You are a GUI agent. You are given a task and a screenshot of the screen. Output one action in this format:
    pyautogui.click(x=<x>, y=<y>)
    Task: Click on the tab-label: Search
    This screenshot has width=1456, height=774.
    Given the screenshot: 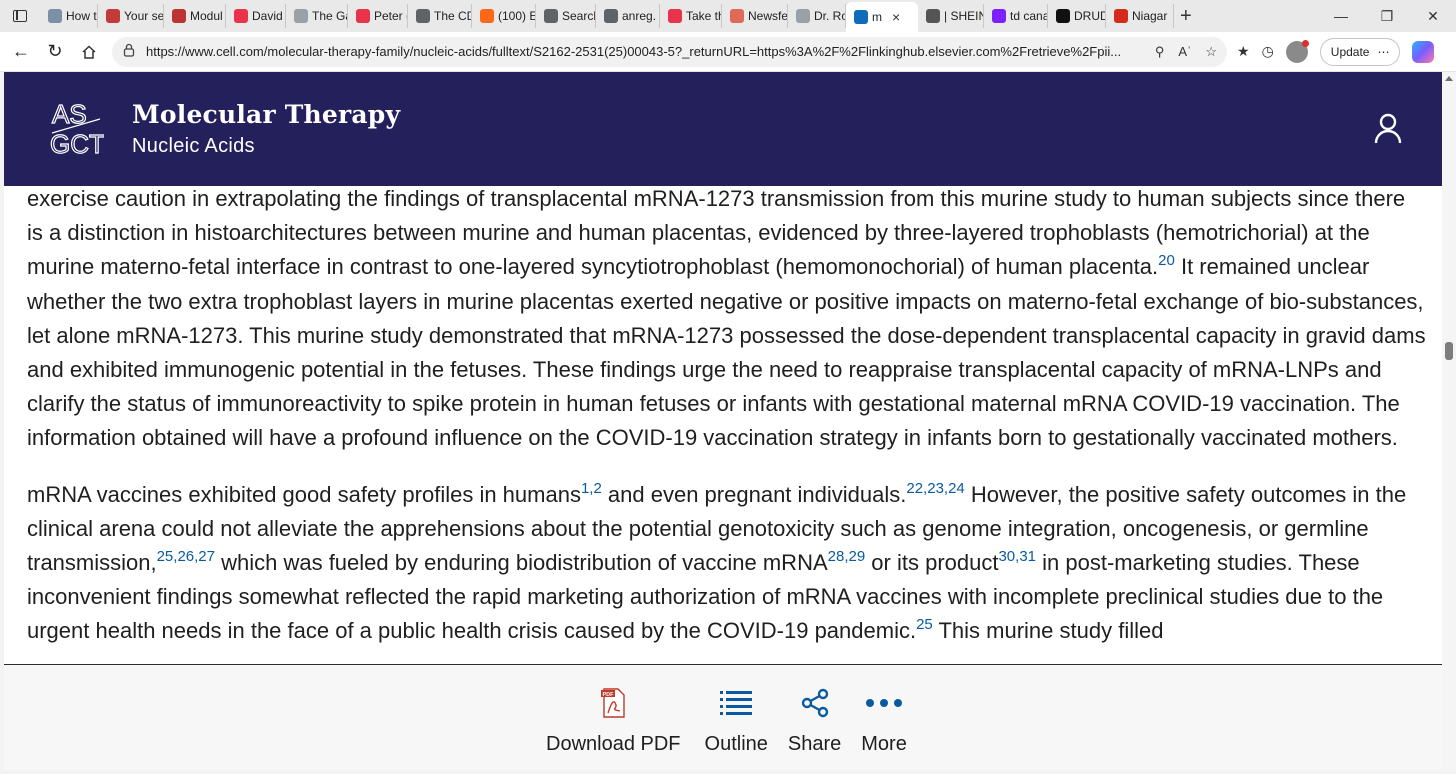 What is the action you would take?
    pyautogui.click(x=578, y=16)
    